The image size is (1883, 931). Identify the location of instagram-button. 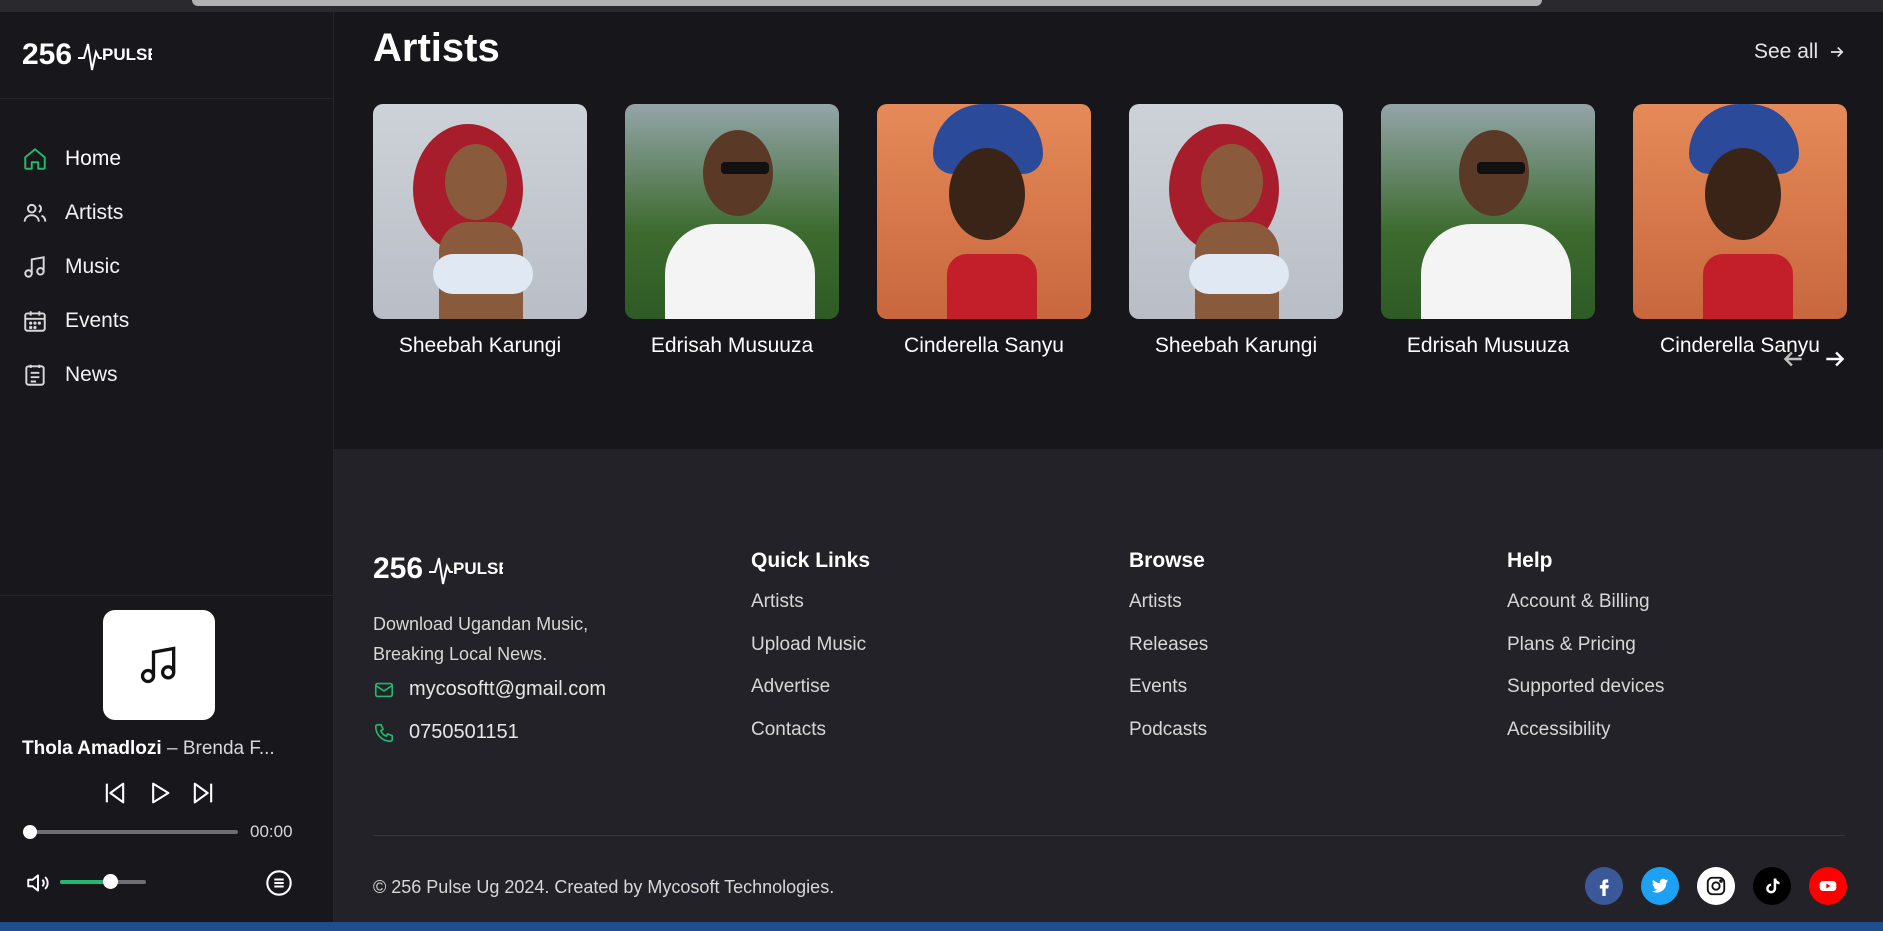
(1716, 886).